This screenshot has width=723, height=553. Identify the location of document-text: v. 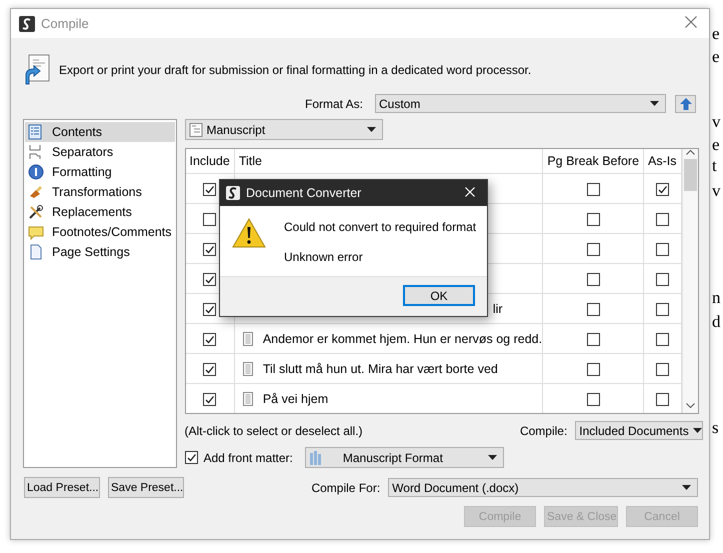
(716, 191).